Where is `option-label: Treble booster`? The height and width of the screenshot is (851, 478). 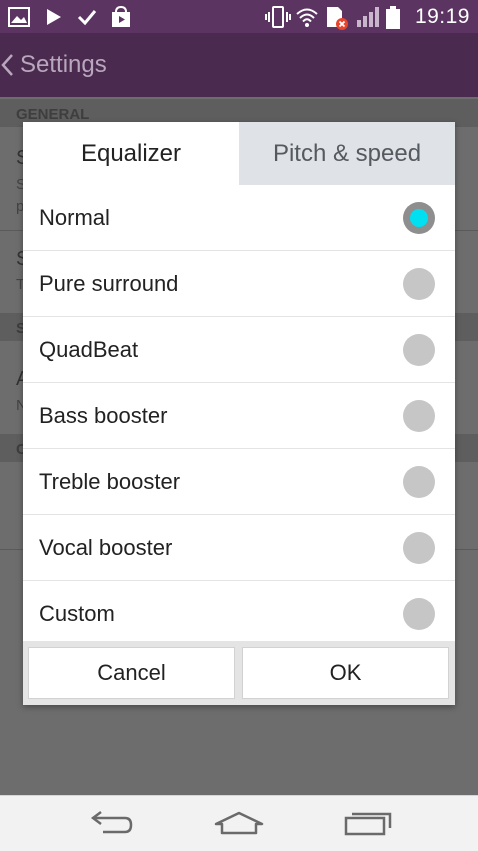
option-label: Treble booster is located at coordinates (110, 481).